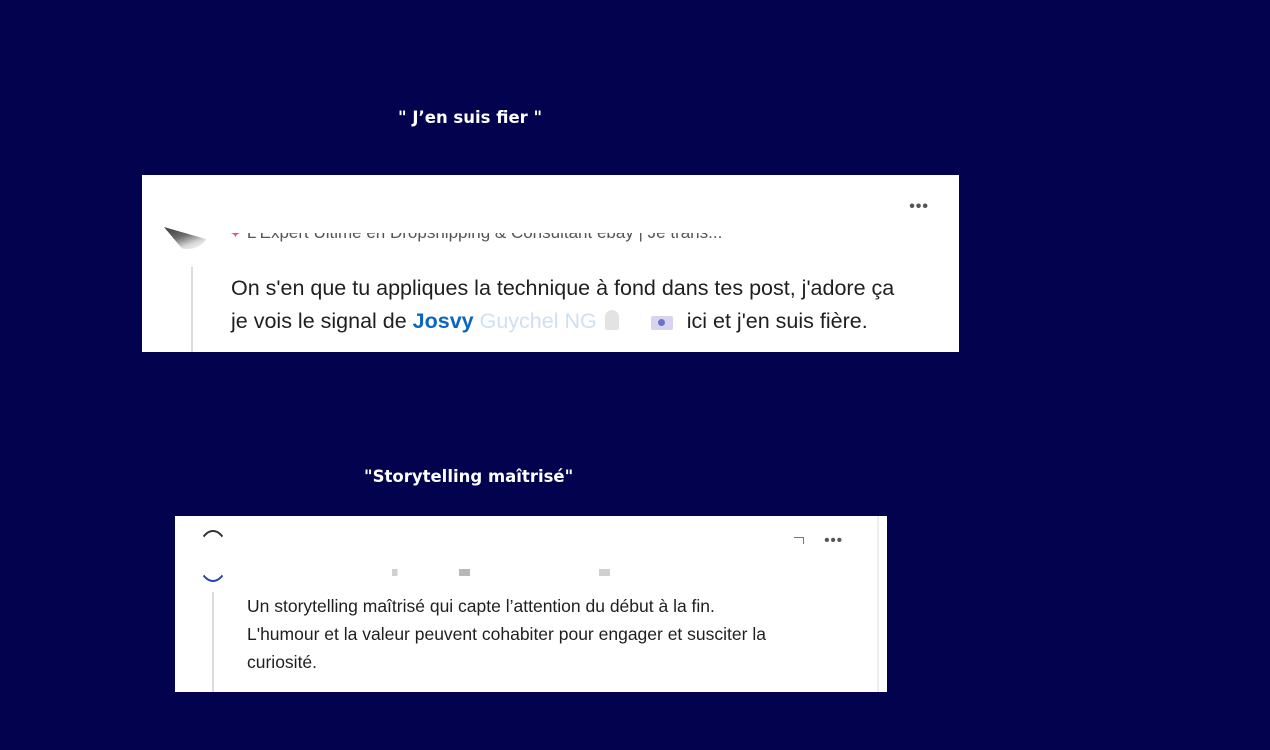  What do you see at coordinates (322, 321) in the screenshot?
I see `comment-text-segment: je vois le signal de` at bounding box center [322, 321].